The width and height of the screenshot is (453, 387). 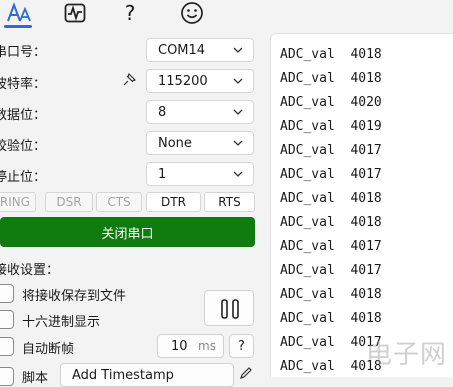 I want to click on parity-select: None, so click(x=200, y=143).